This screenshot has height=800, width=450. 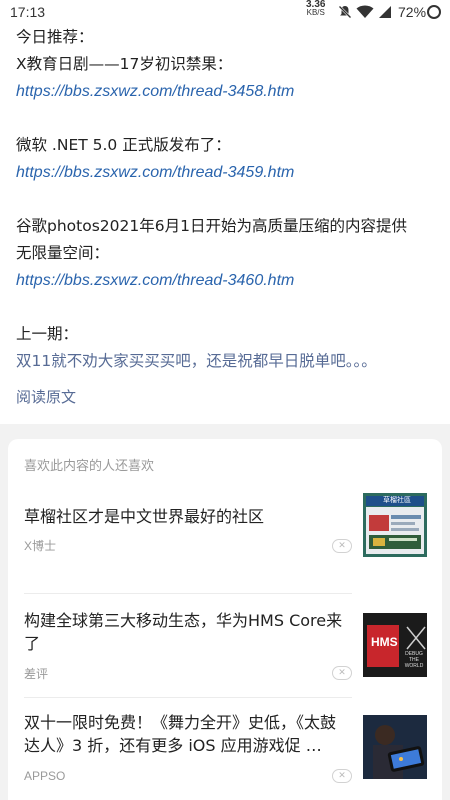 What do you see at coordinates (229, 533) in the screenshot?
I see `recommend-item: 草榴社区才是中文世界最好的社区 X博士 ✕ 草榴社區` at bounding box center [229, 533].